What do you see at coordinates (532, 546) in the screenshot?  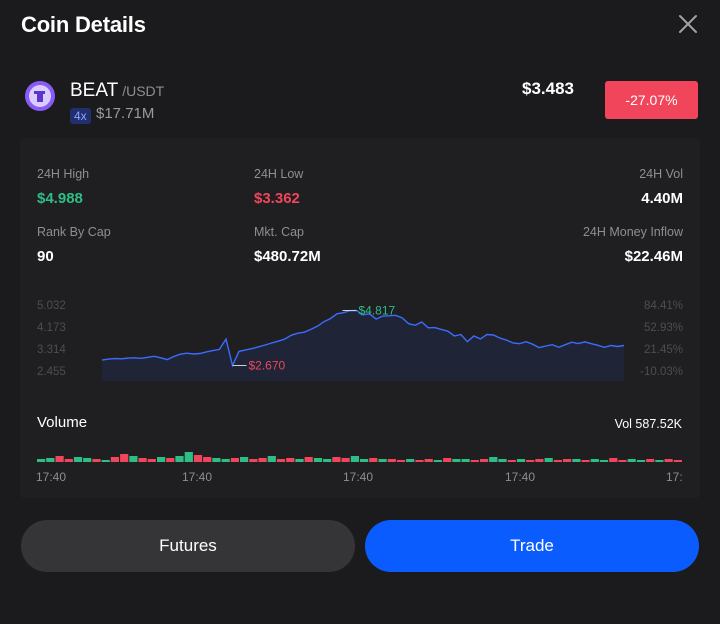 I see `trade-button: Trade` at bounding box center [532, 546].